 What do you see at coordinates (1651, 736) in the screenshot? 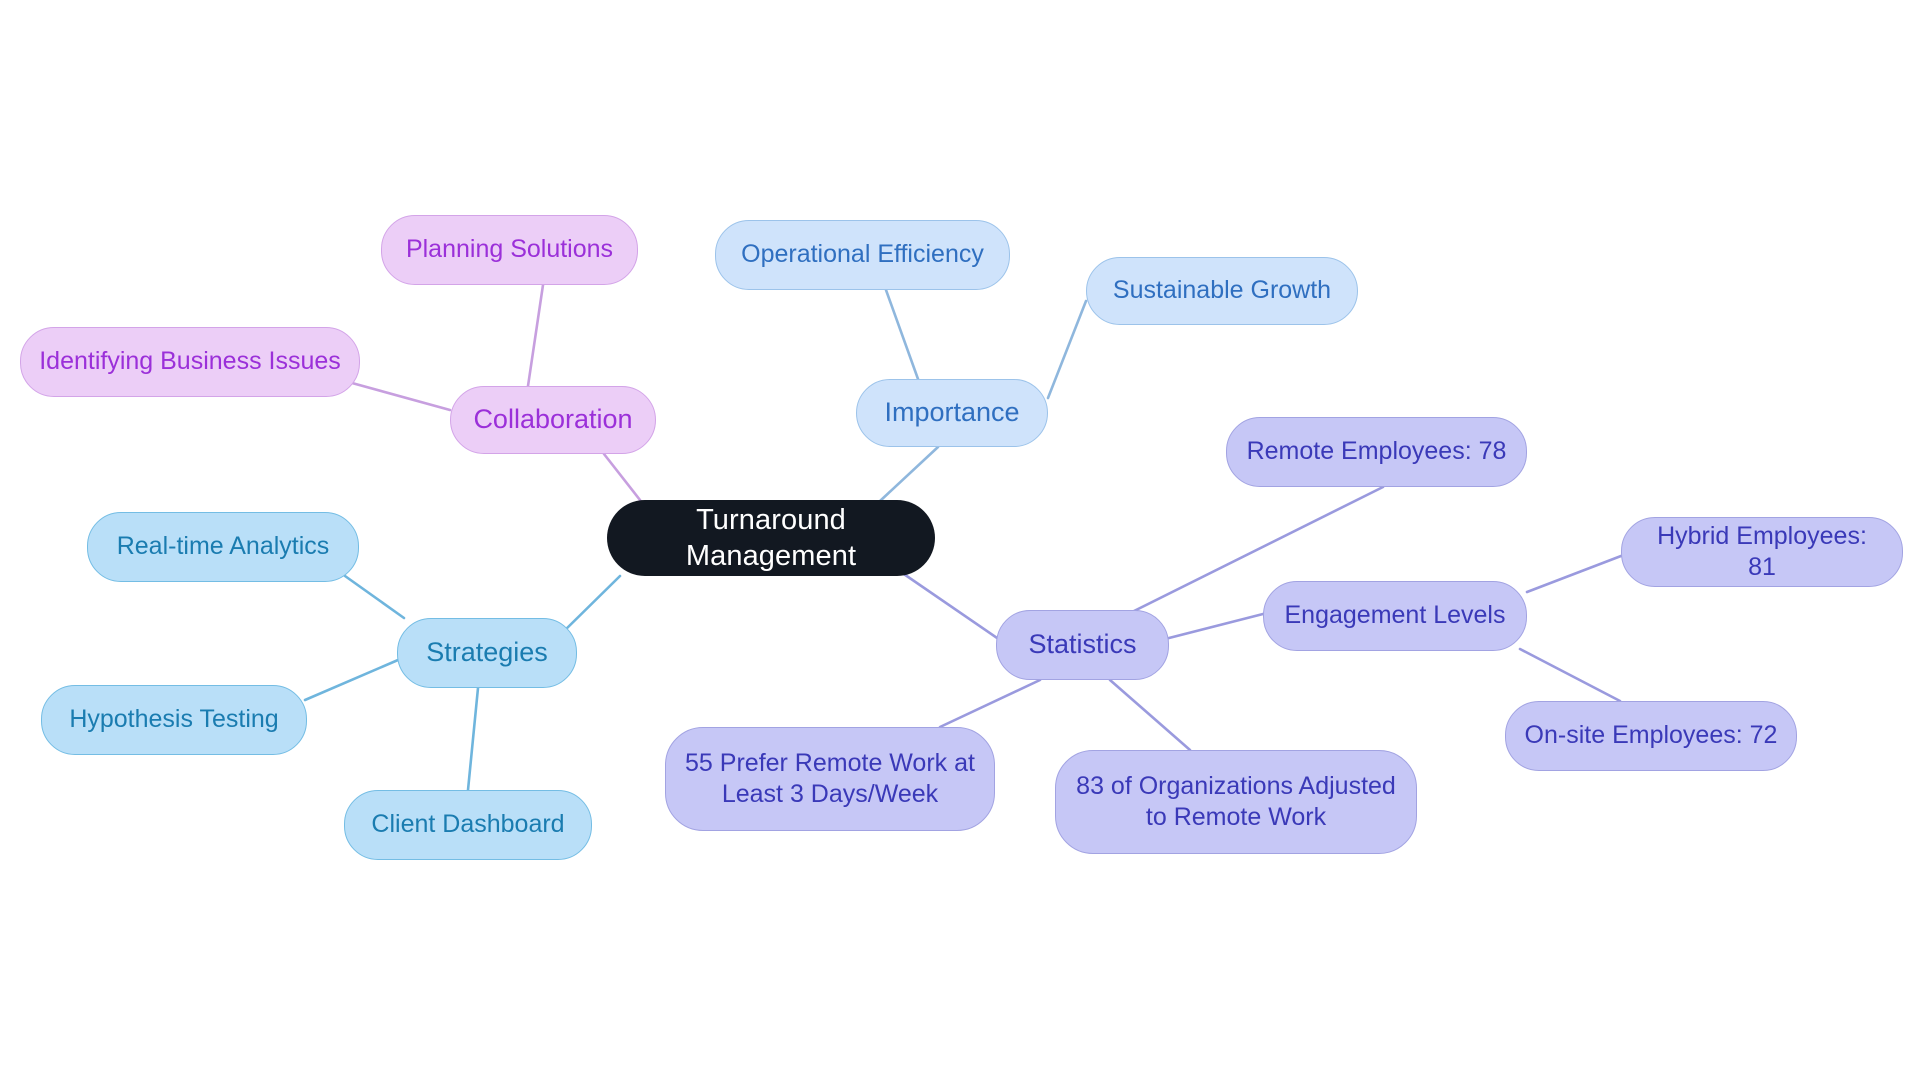
I see `node-onsite-employees: On-site Employees: 72` at bounding box center [1651, 736].